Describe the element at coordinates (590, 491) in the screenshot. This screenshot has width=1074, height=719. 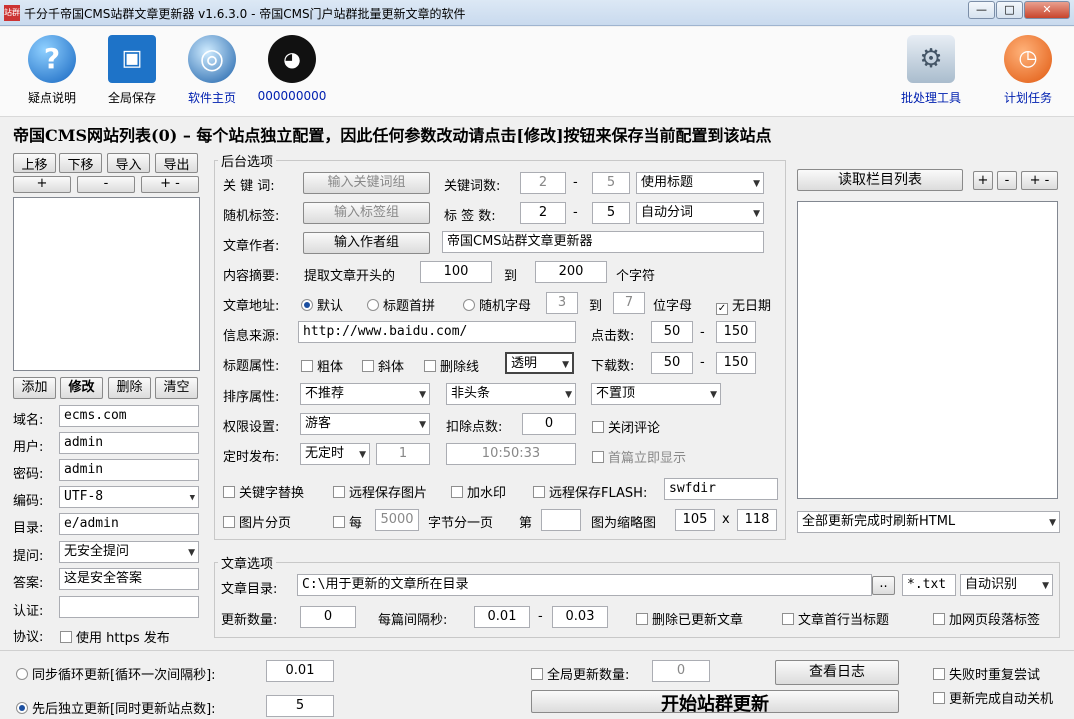
I see `remote-flash-checkbox: 远程保存FLASH:` at that location.